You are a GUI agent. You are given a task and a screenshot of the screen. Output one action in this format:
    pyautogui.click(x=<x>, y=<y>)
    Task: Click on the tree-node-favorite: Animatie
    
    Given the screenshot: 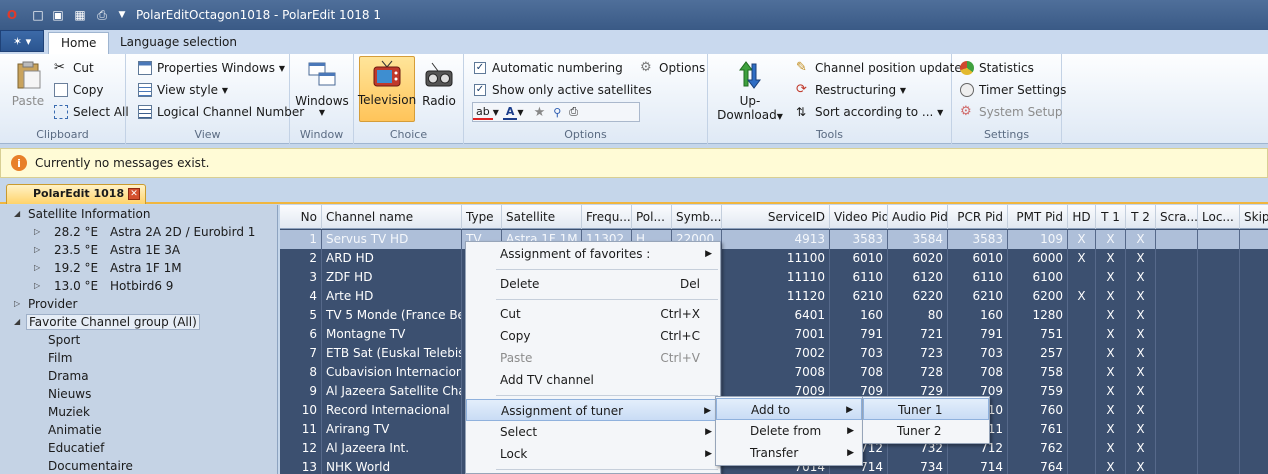 What is the action you would take?
    pyautogui.click(x=75, y=430)
    